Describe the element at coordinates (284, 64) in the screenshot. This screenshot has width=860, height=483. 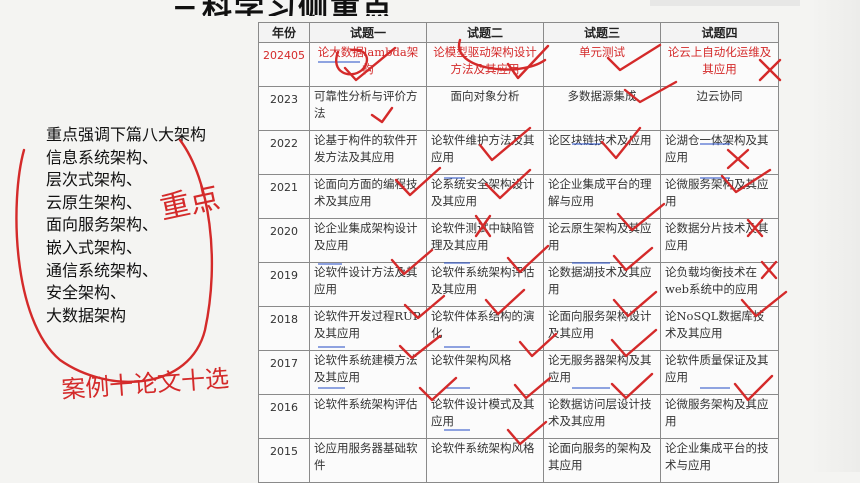
I see `row-year: 202405` at that location.